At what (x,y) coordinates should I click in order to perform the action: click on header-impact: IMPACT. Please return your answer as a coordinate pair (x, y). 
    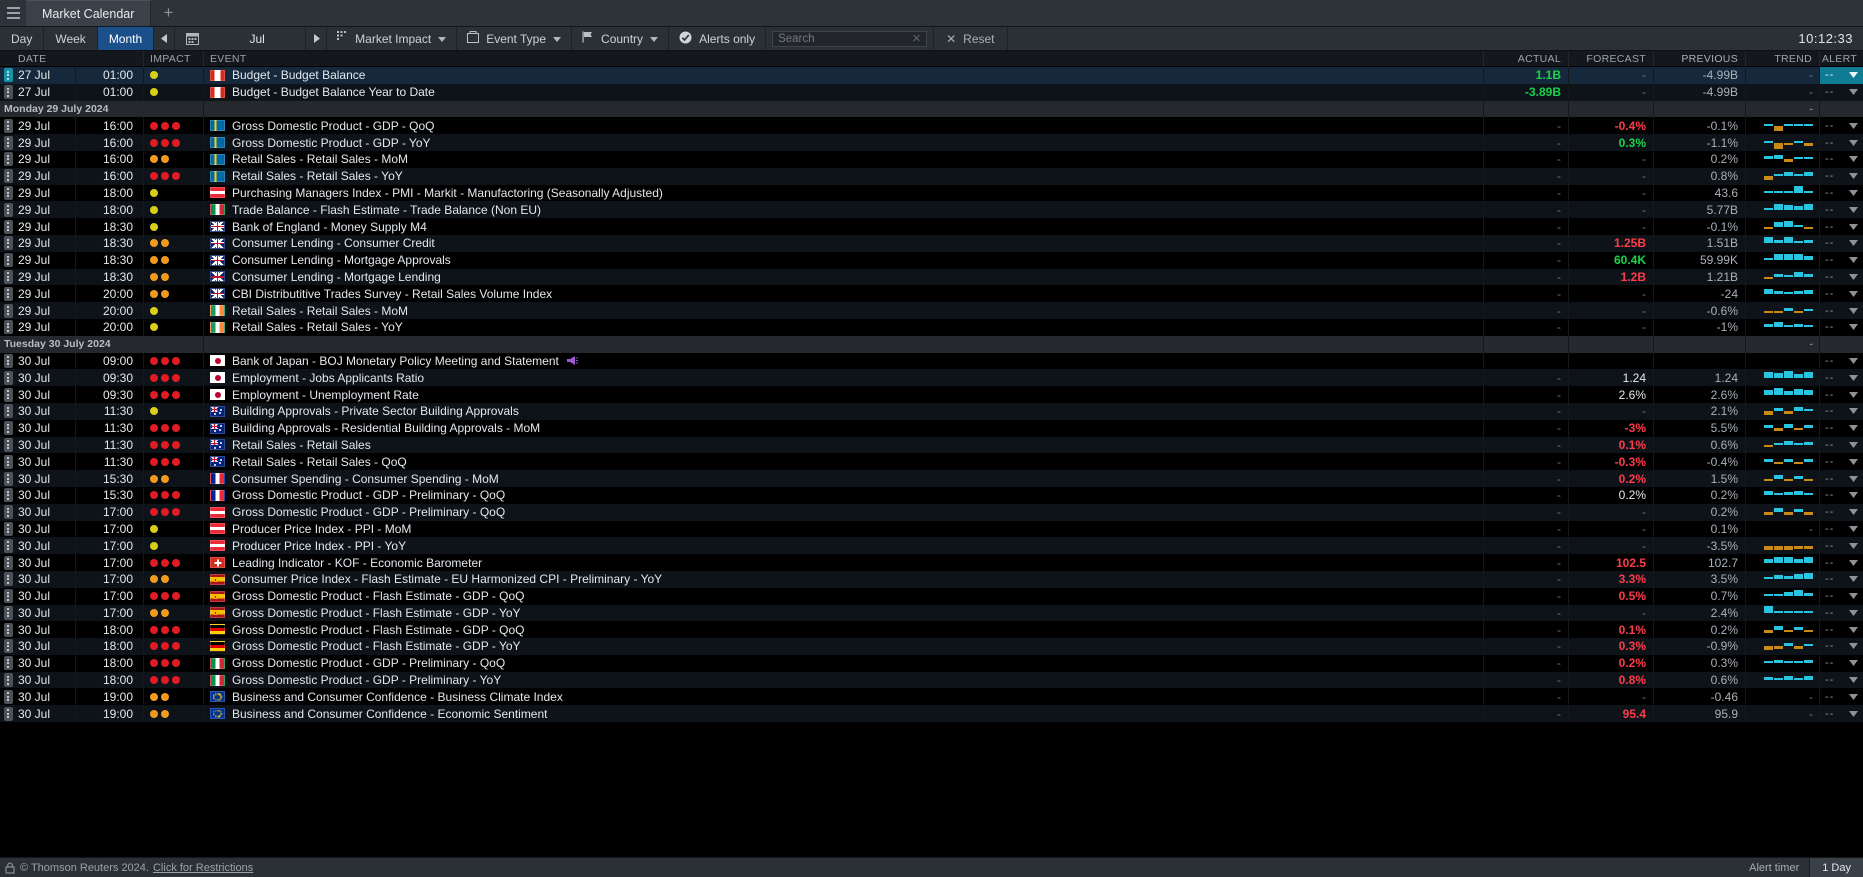
    Looking at the image, I should click on (174, 58).